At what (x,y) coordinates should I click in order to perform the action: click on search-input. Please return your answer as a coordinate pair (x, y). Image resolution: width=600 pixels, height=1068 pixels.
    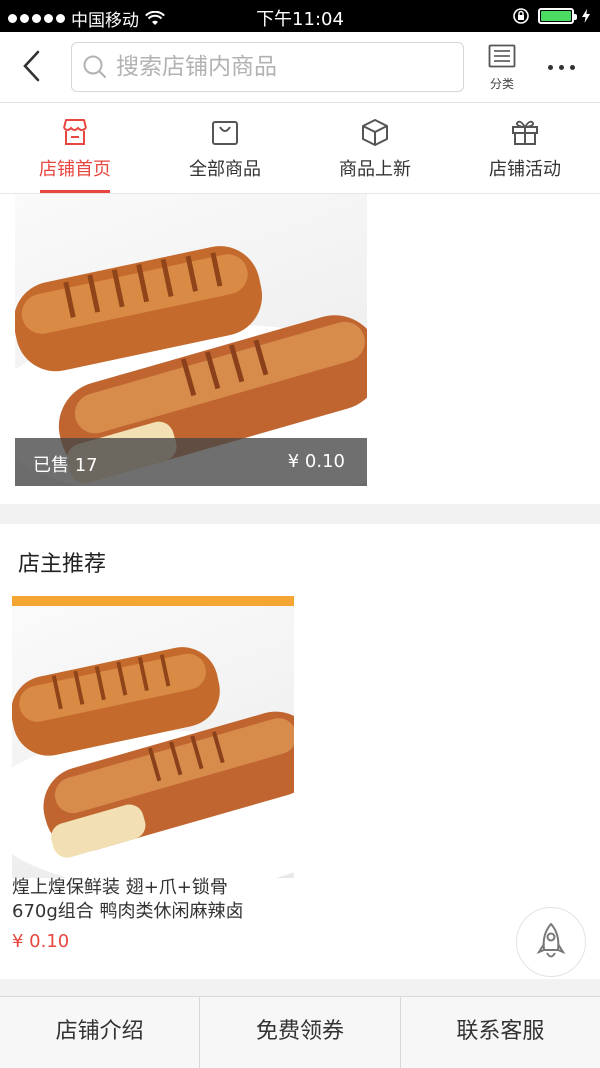
    Looking at the image, I should click on (276, 67).